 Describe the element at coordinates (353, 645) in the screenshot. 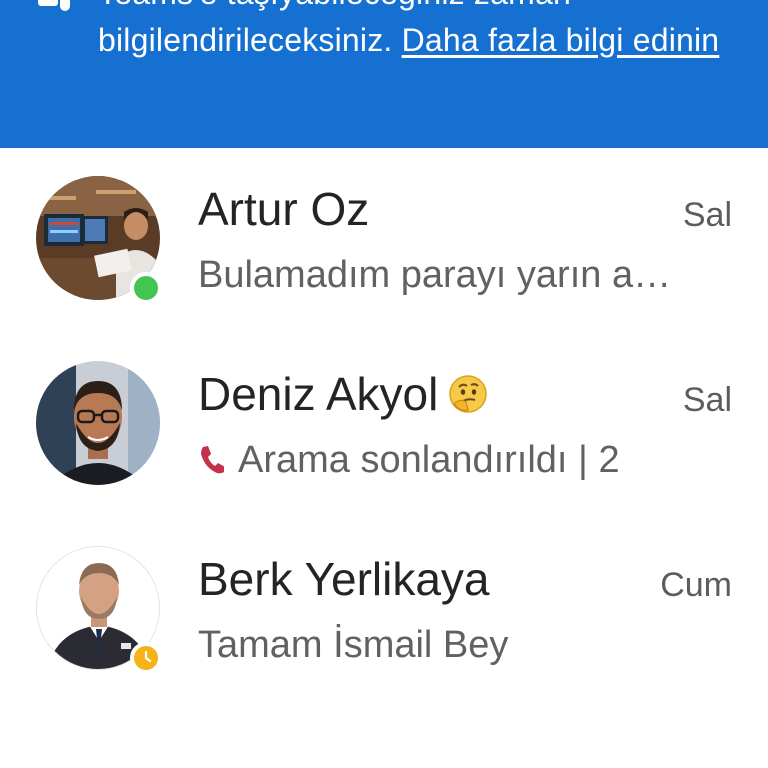

I see `message-preview: Tamam İsmail Bey` at that location.